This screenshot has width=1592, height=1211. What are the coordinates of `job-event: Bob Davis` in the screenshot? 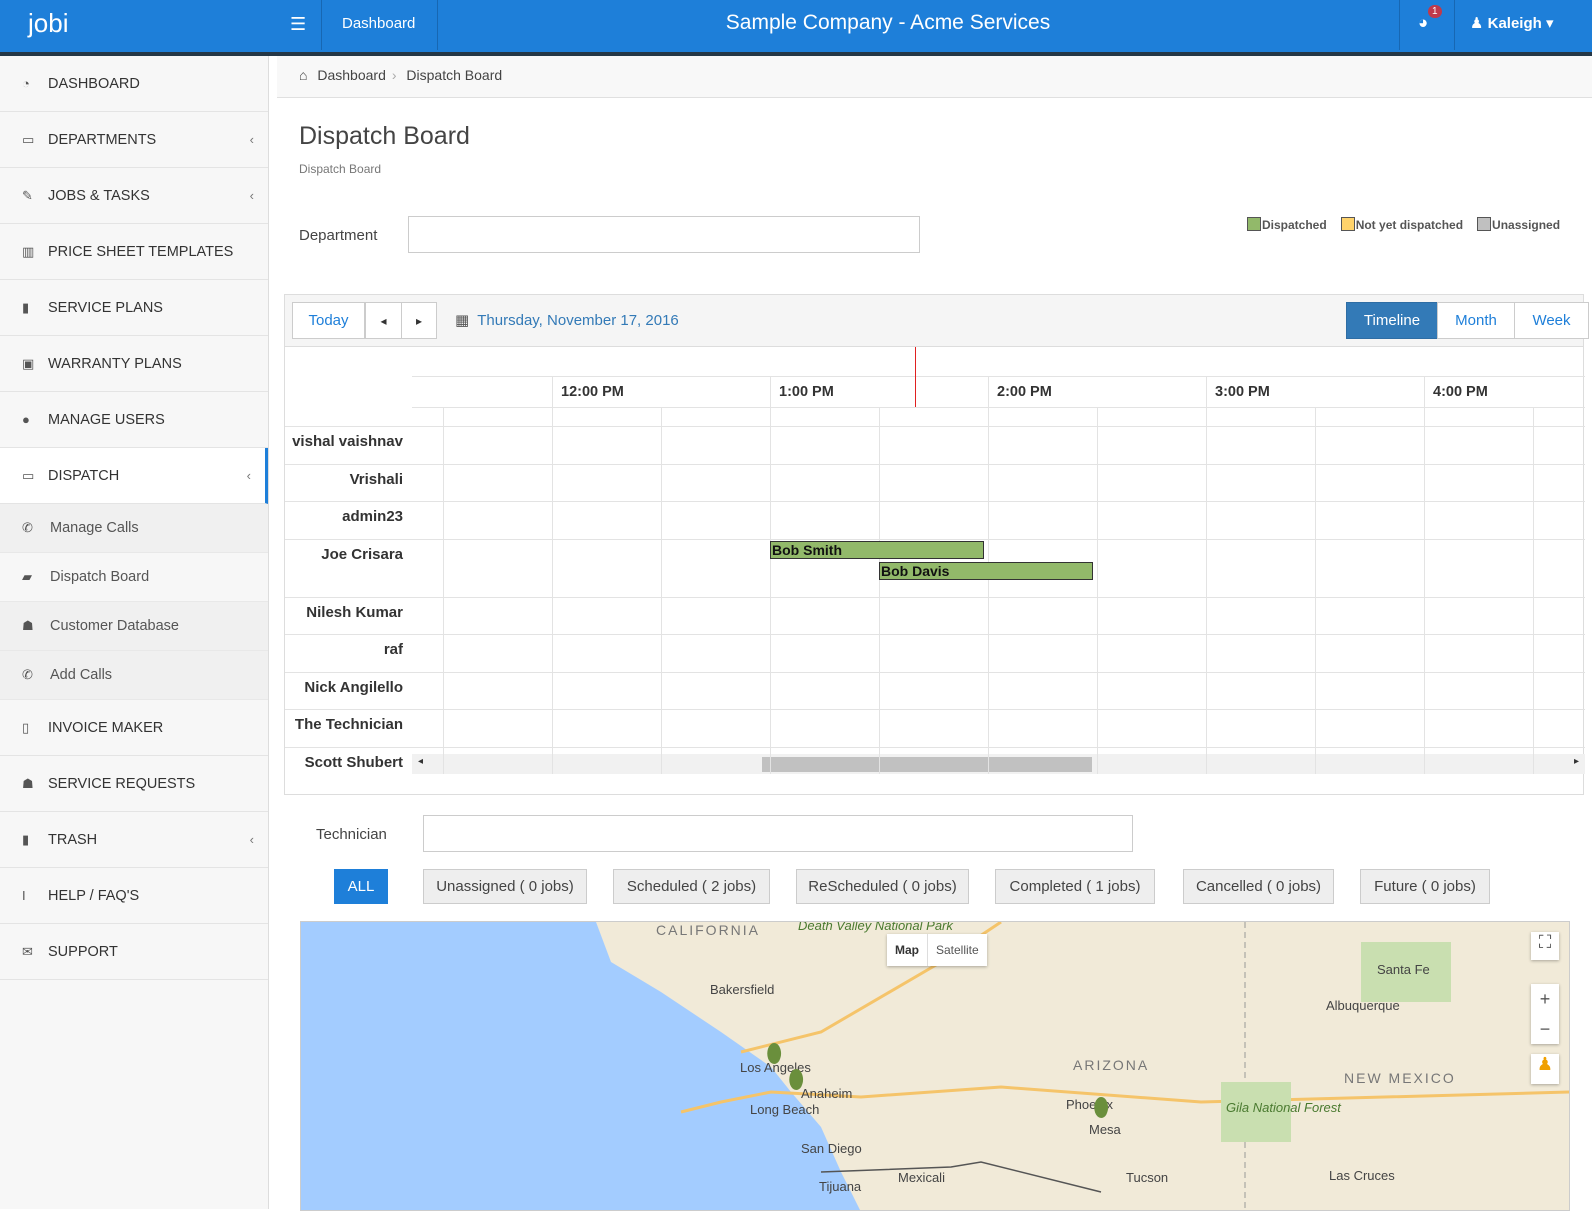 It's located at (986, 570).